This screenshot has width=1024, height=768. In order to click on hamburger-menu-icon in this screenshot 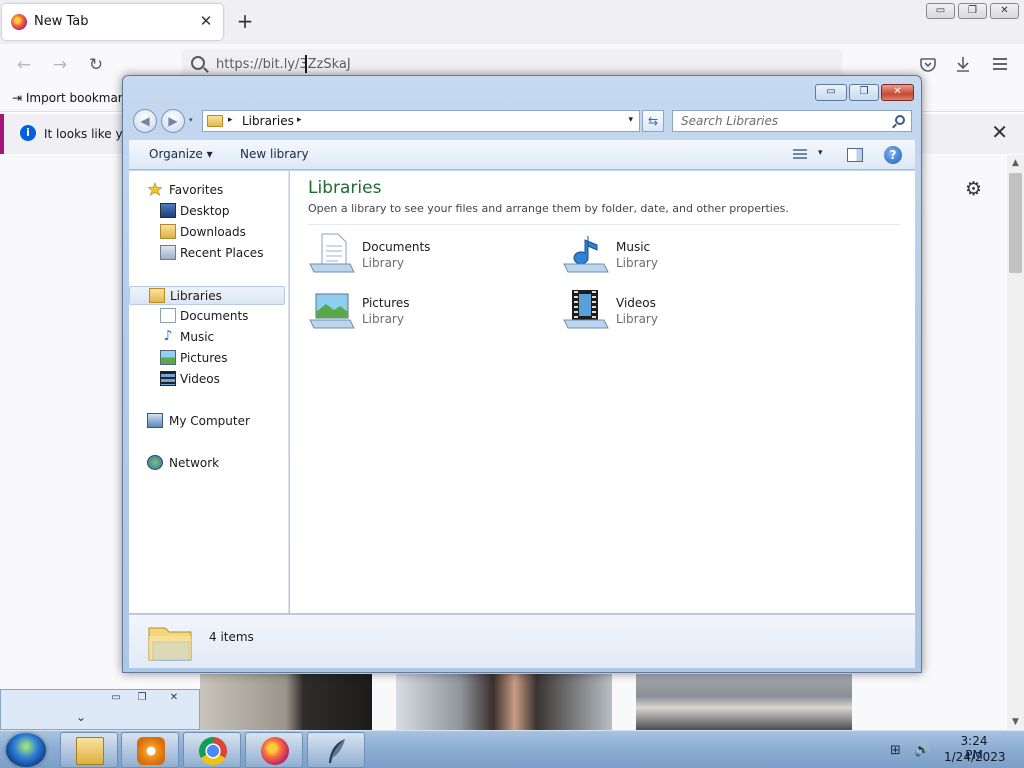, I will do `click(1000, 64)`.